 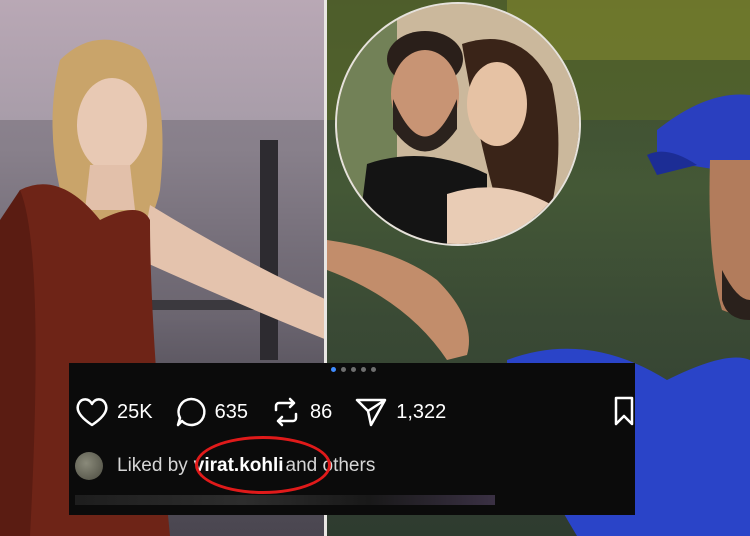 What do you see at coordinates (114, 412) in the screenshot?
I see `like-button: 25K` at bounding box center [114, 412].